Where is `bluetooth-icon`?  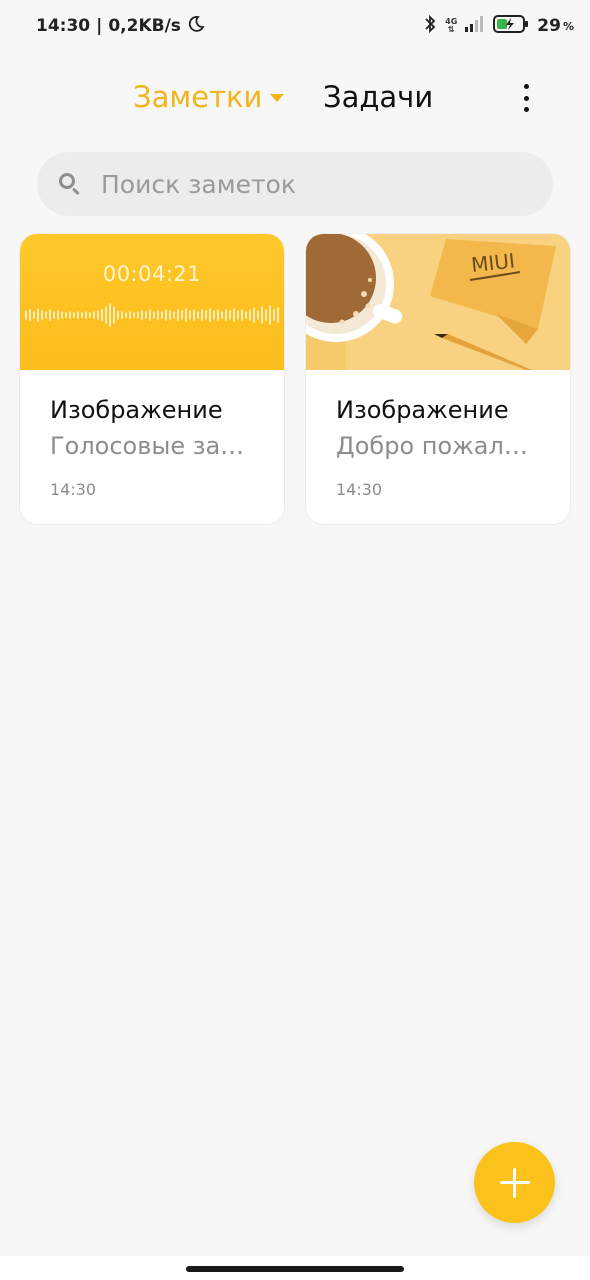 bluetooth-icon is located at coordinates (430, 26).